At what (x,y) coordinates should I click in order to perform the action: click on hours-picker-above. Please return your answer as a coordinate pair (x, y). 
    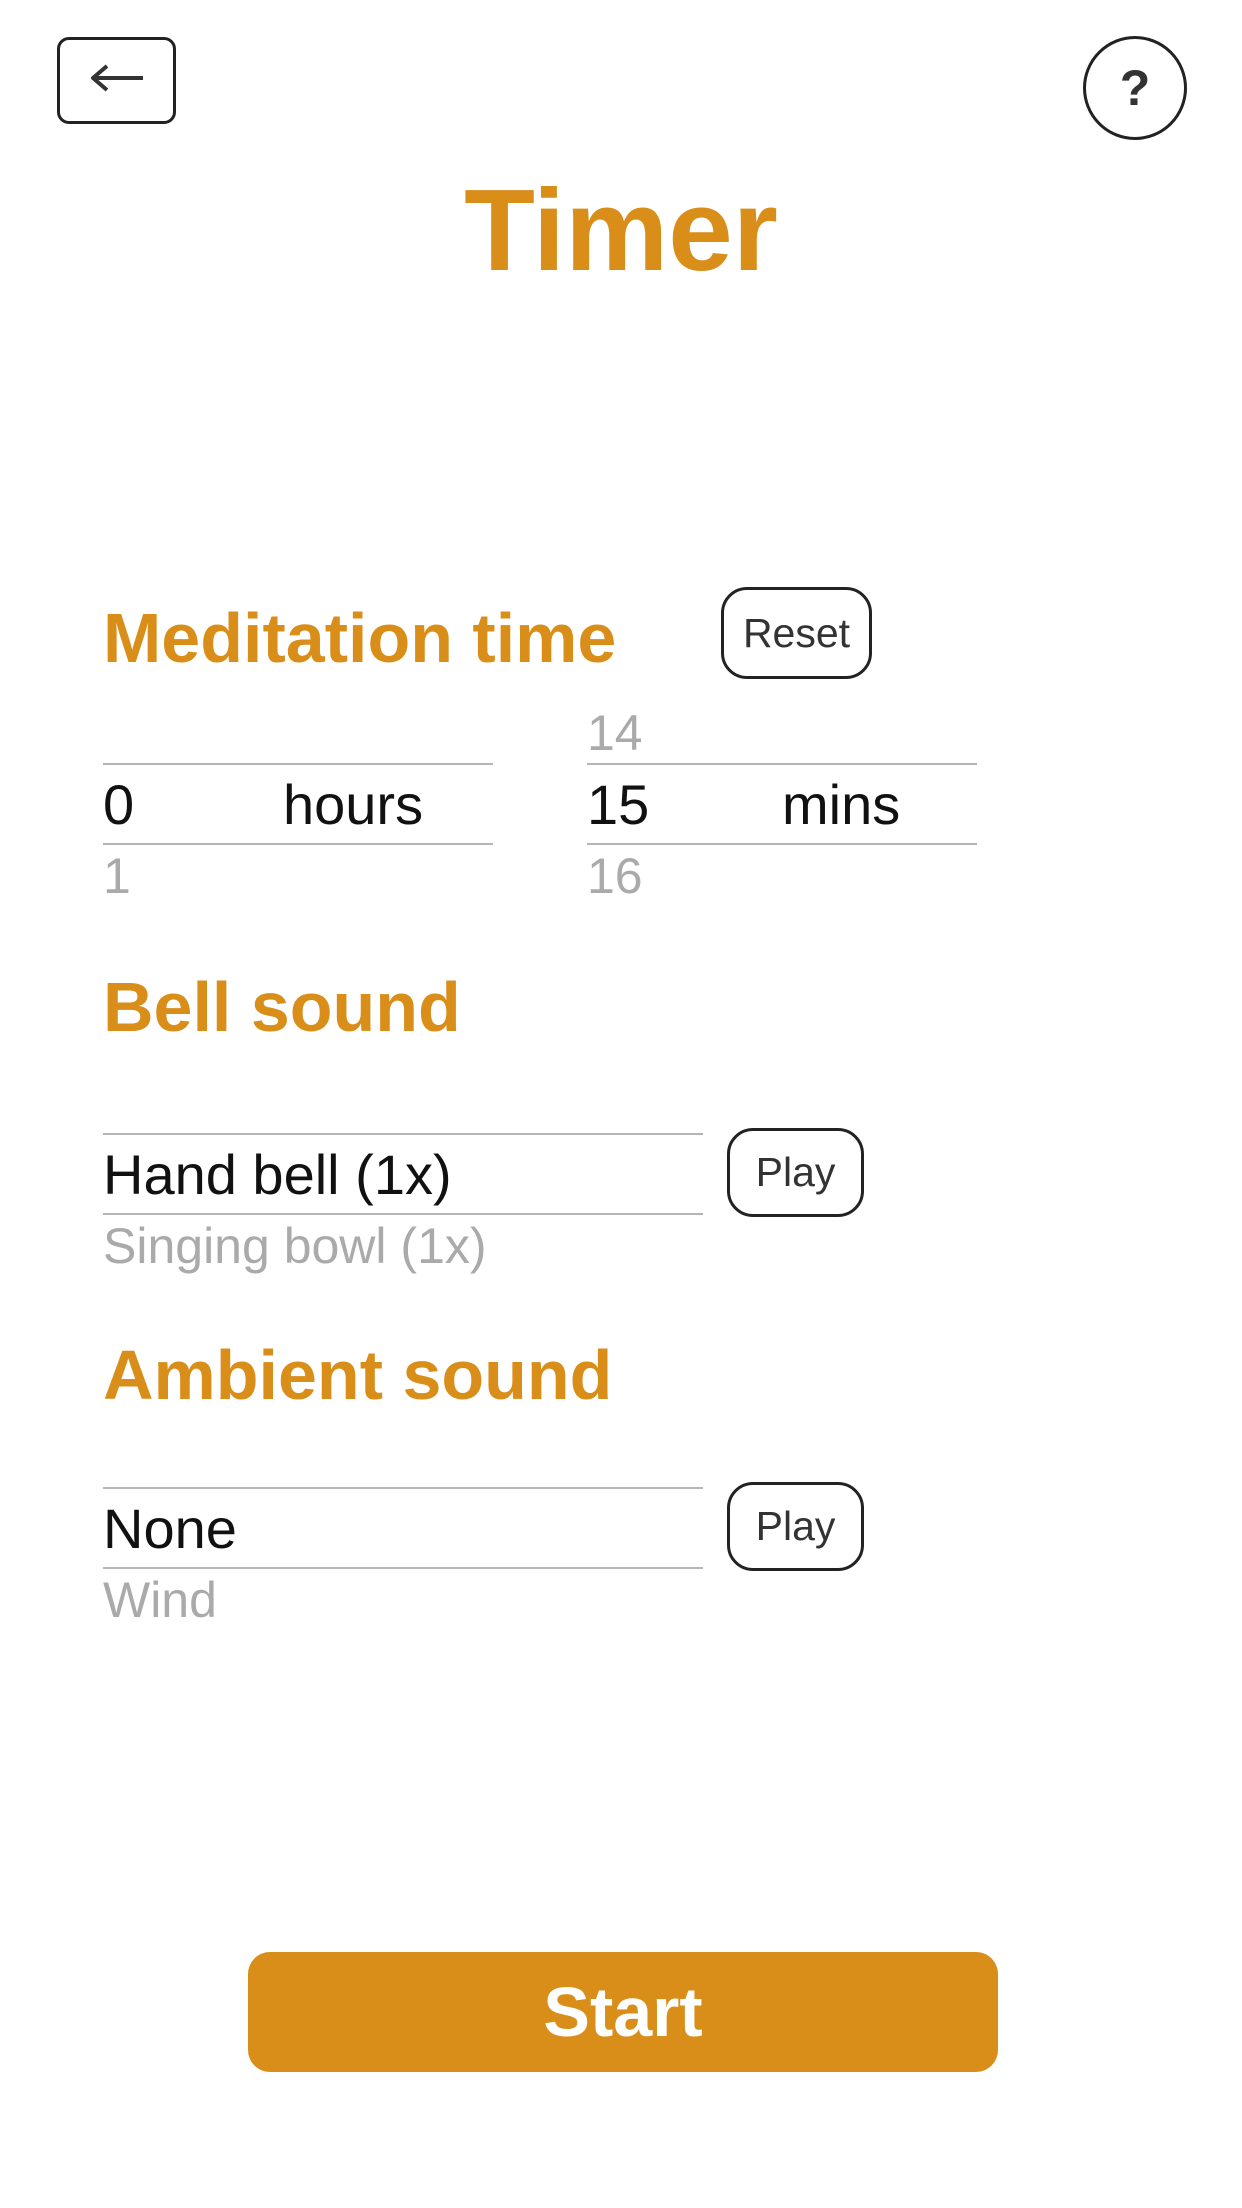
    Looking at the image, I should click on (153, 694).